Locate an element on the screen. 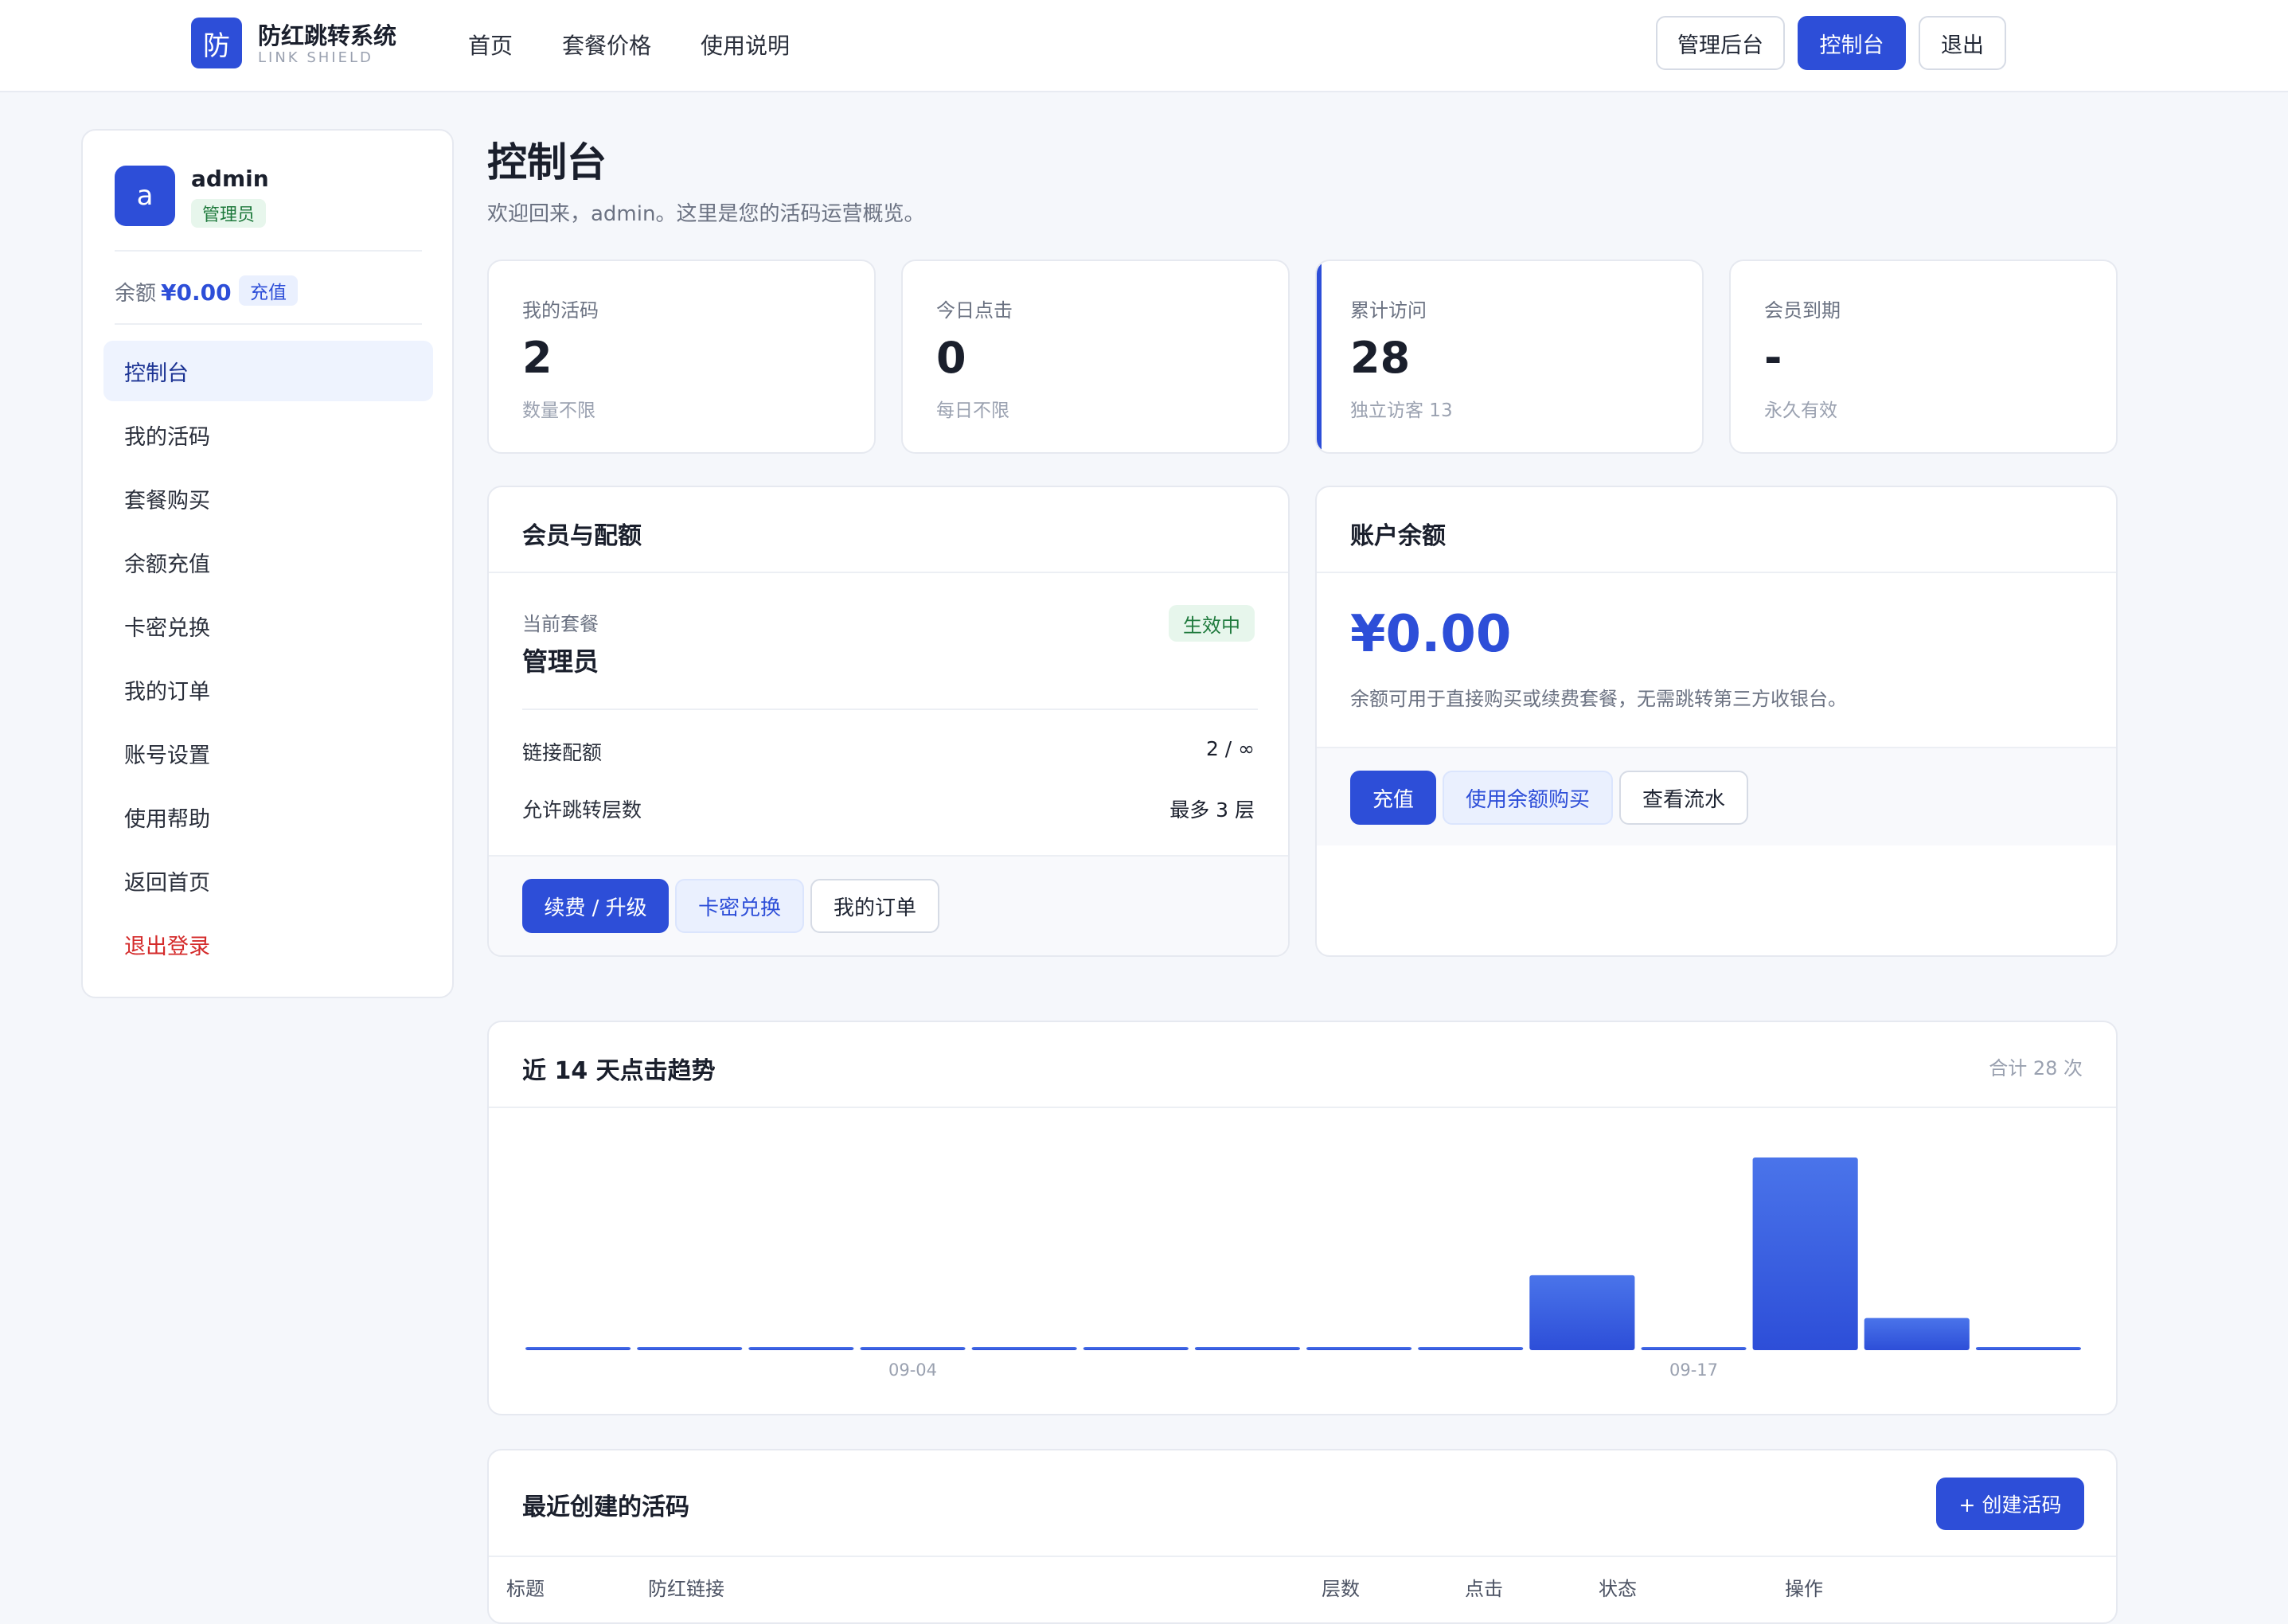  status-badge: 生效中 is located at coordinates (1212, 623).